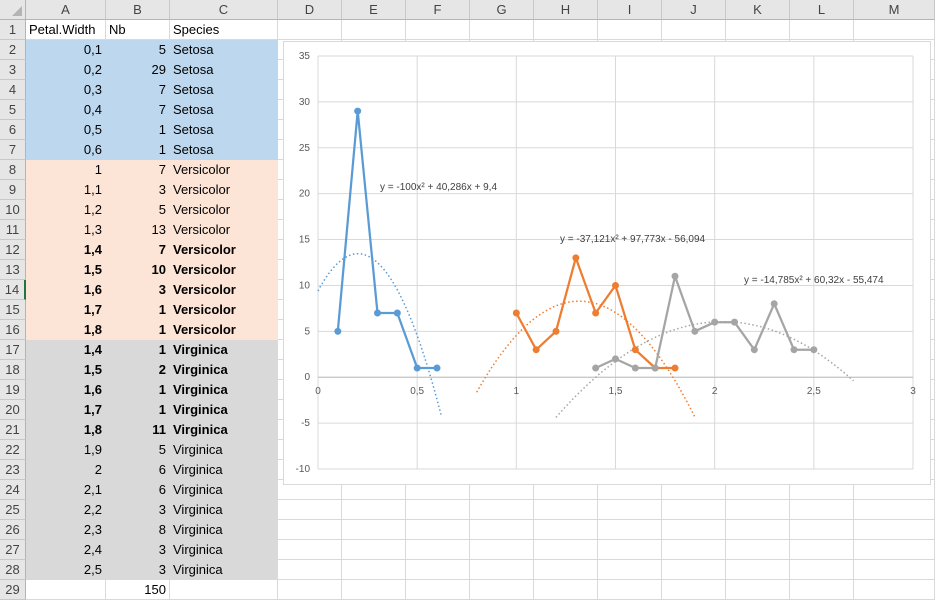 This screenshot has width=935, height=601. What do you see at coordinates (66, 230) in the screenshot?
I see `cell-a11: 1,3` at bounding box center [66, 230].